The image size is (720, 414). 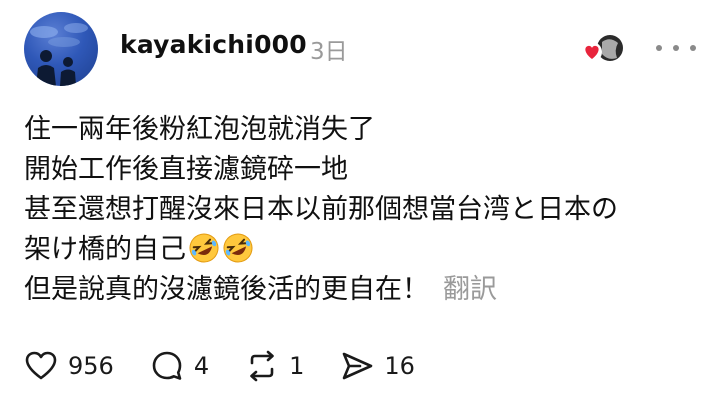 I want to click on post-line: 架け橋的自己, so click(x=105, y=249).